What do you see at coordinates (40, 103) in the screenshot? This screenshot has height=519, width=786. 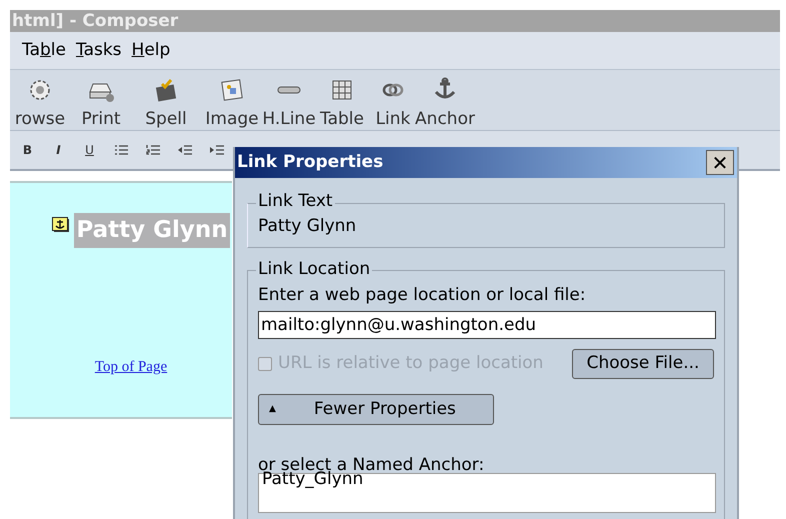 I see `toolbar-button: rowse` at bounding box center [40, 103].